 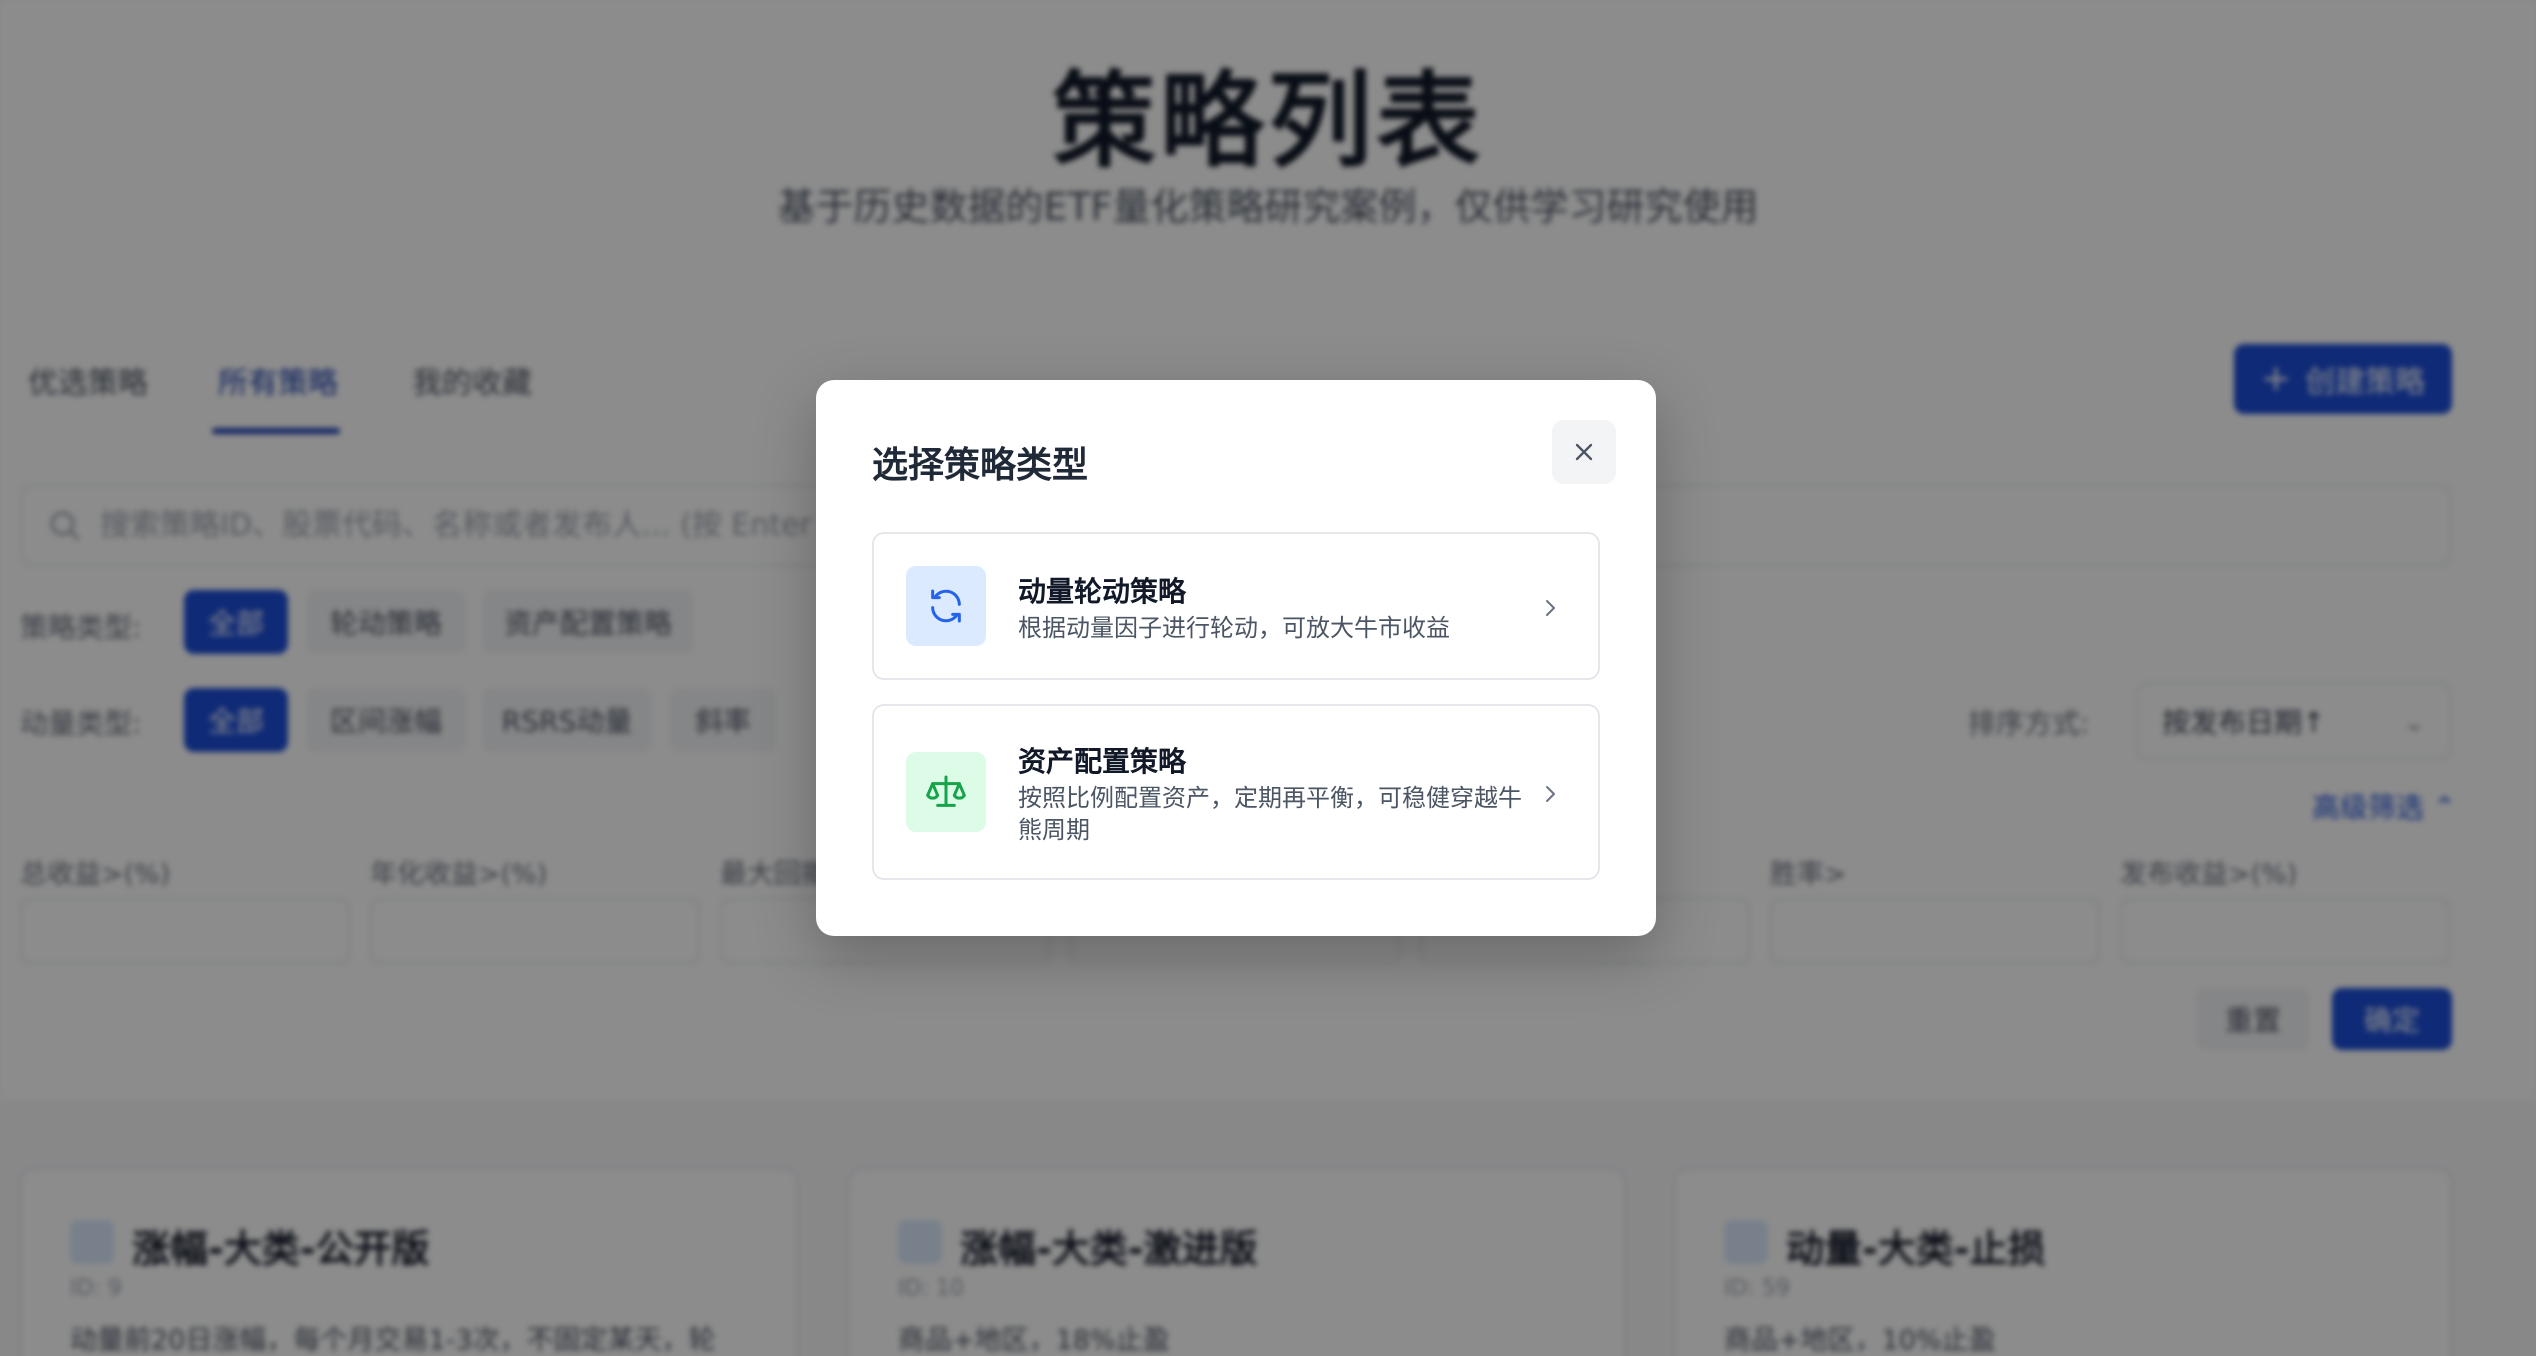 I want to click on option-title: 动量轮动策略, so click(x=1102, y=591).